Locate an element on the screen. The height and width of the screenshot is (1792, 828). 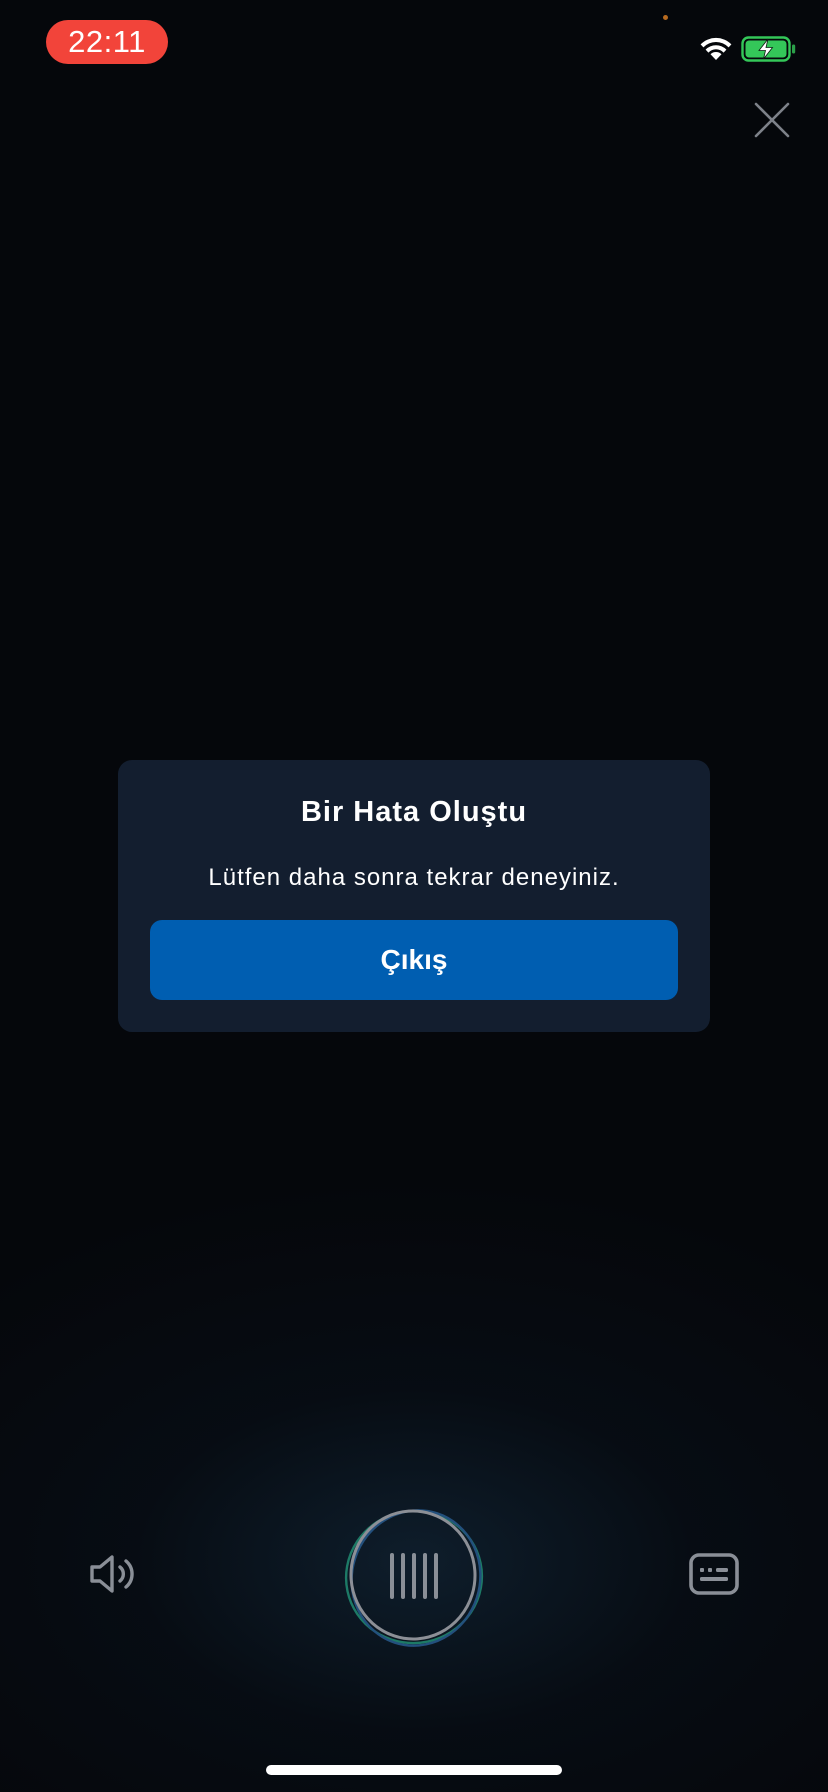
exit-button: Çıkış is located at coordinates (414, 960).